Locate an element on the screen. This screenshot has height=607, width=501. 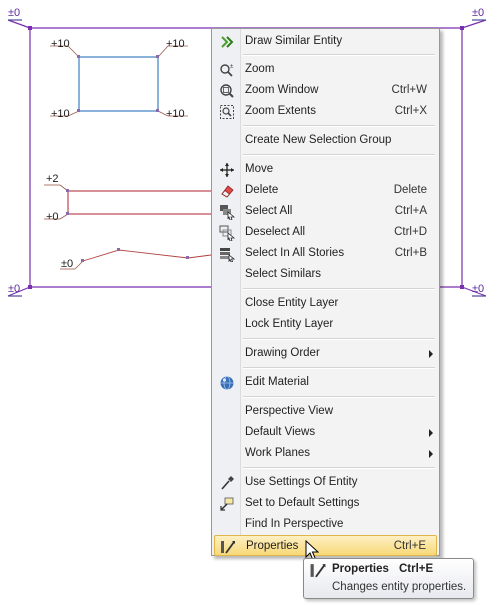
menu-item-label: Draw Similar Entity is located at coordinates (294, 41).